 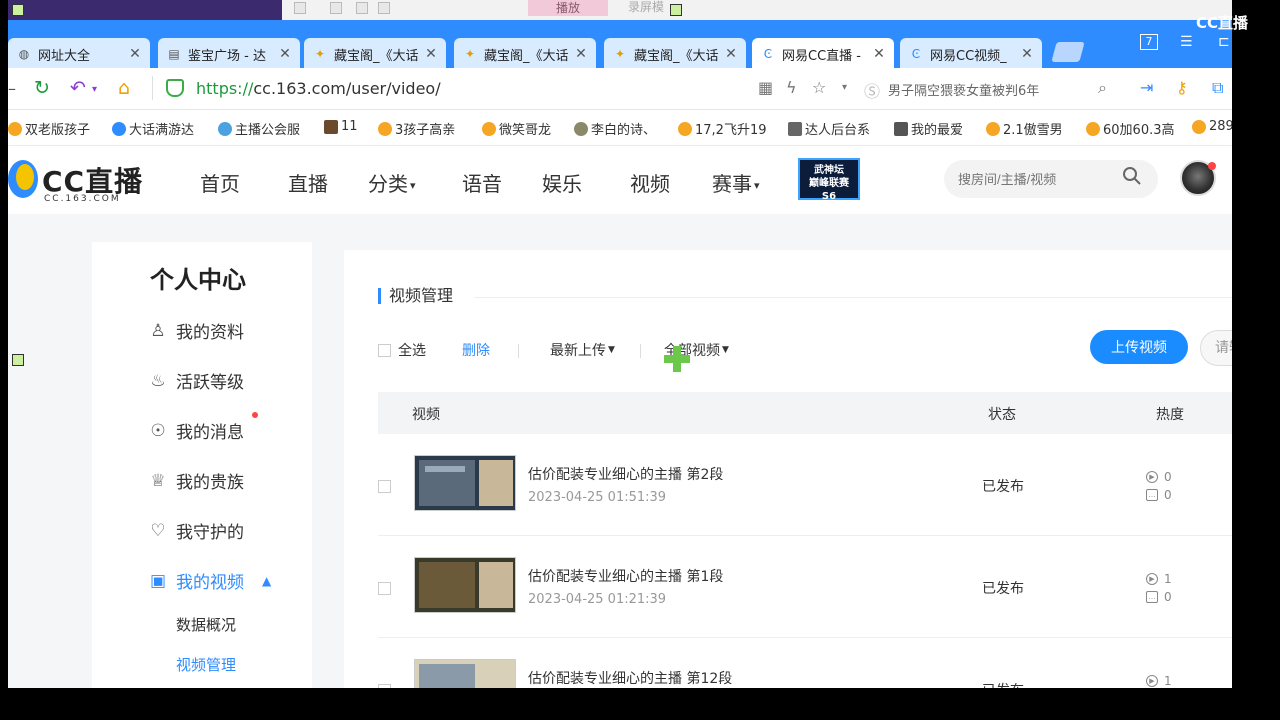 What do you see at coordinates (362, 8) in the screenshot?
I see `note-icon` at bounding box center [362, 8].